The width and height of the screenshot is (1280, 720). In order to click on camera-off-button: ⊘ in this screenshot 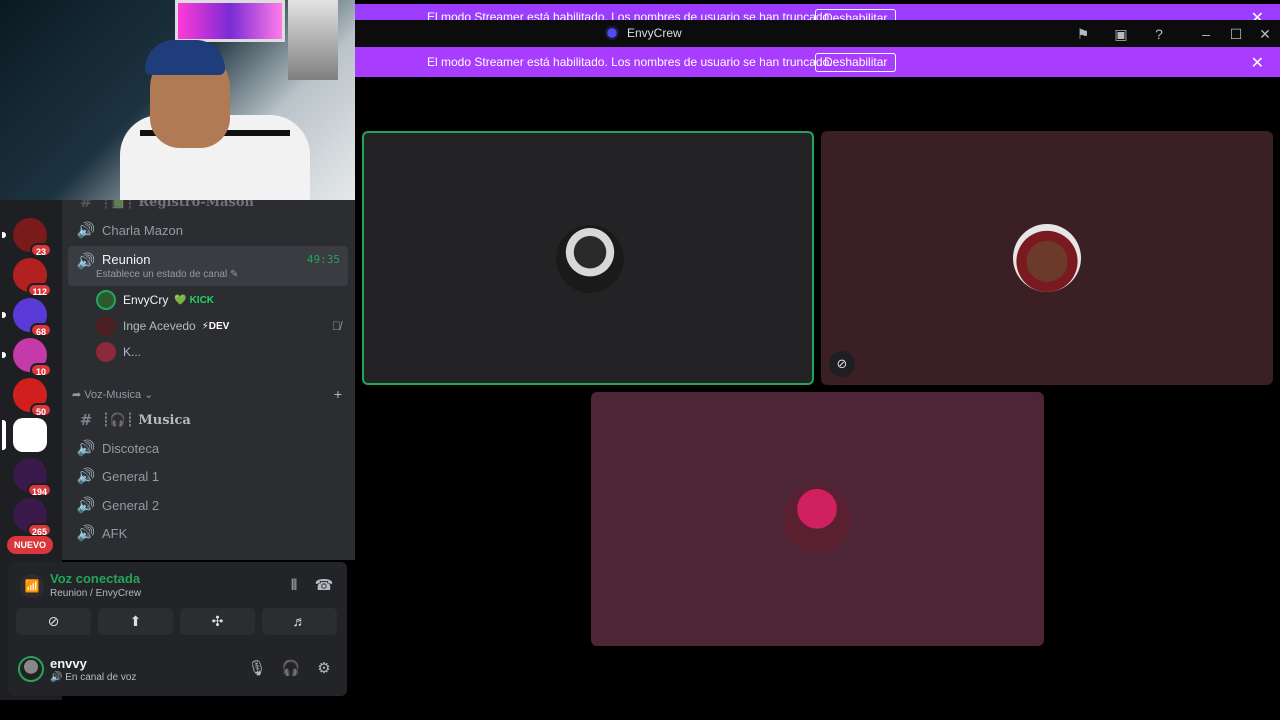, I will do `click(53, 621)`.